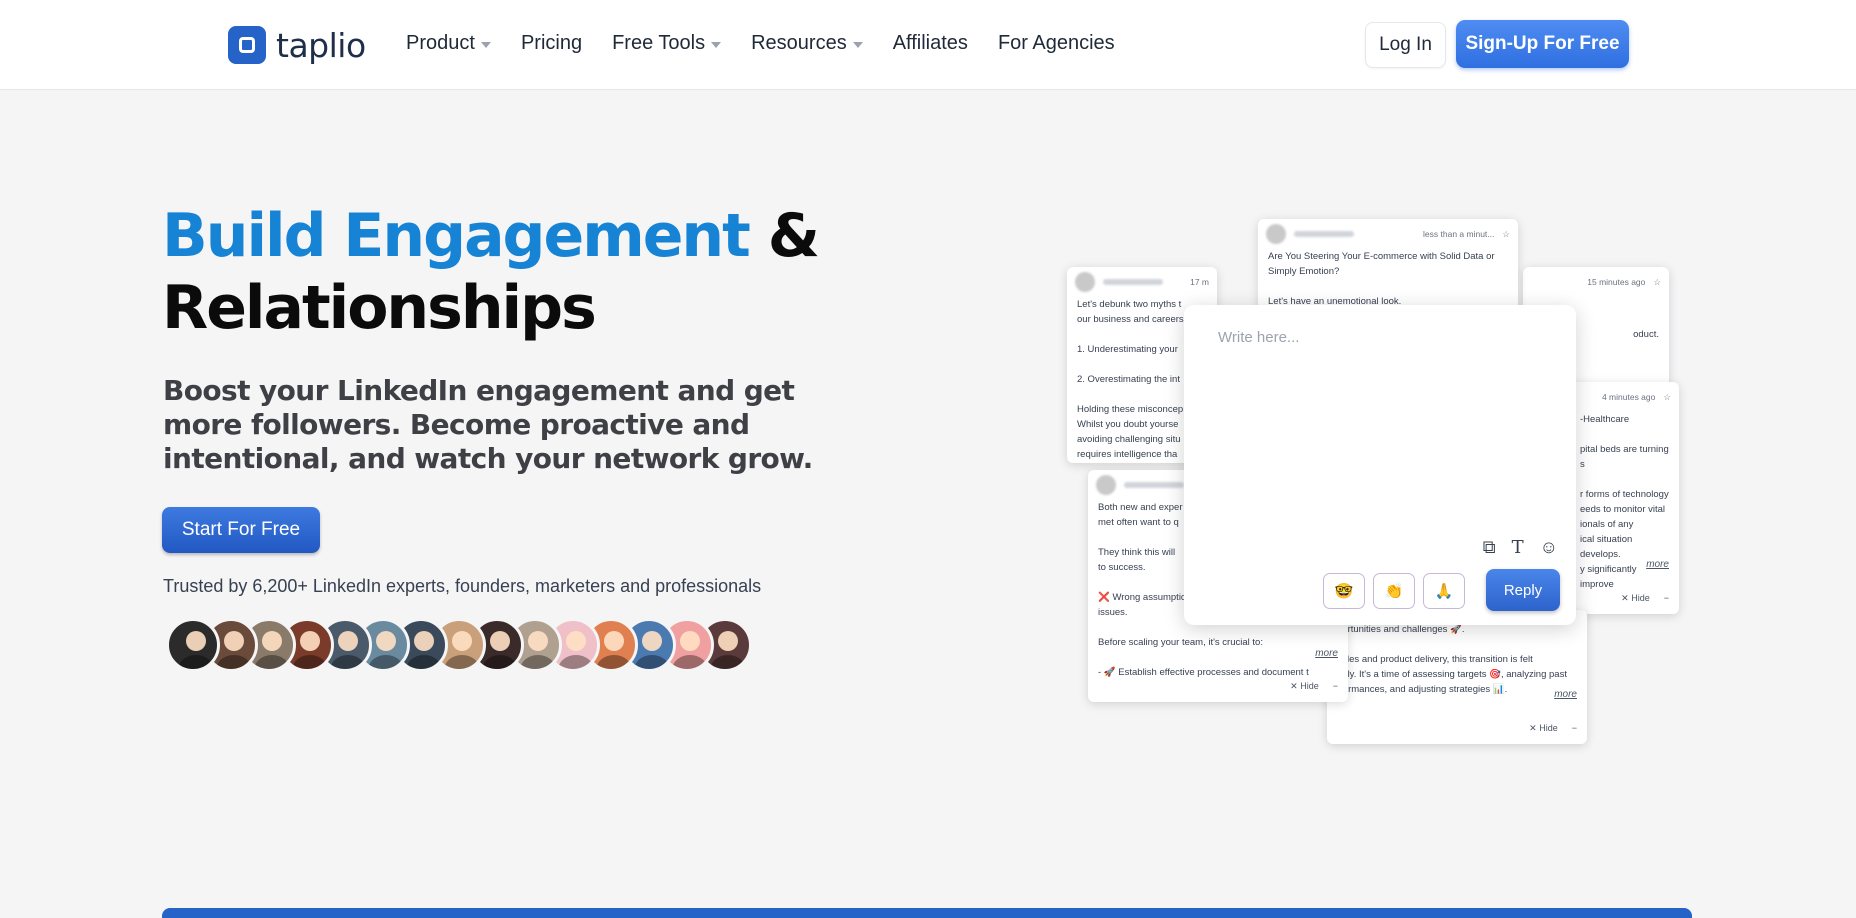 Image resolution: width=1856 pixels, height=918 pixels. I want to click on emoji-button-clap: 👏, so click(1394, 591).